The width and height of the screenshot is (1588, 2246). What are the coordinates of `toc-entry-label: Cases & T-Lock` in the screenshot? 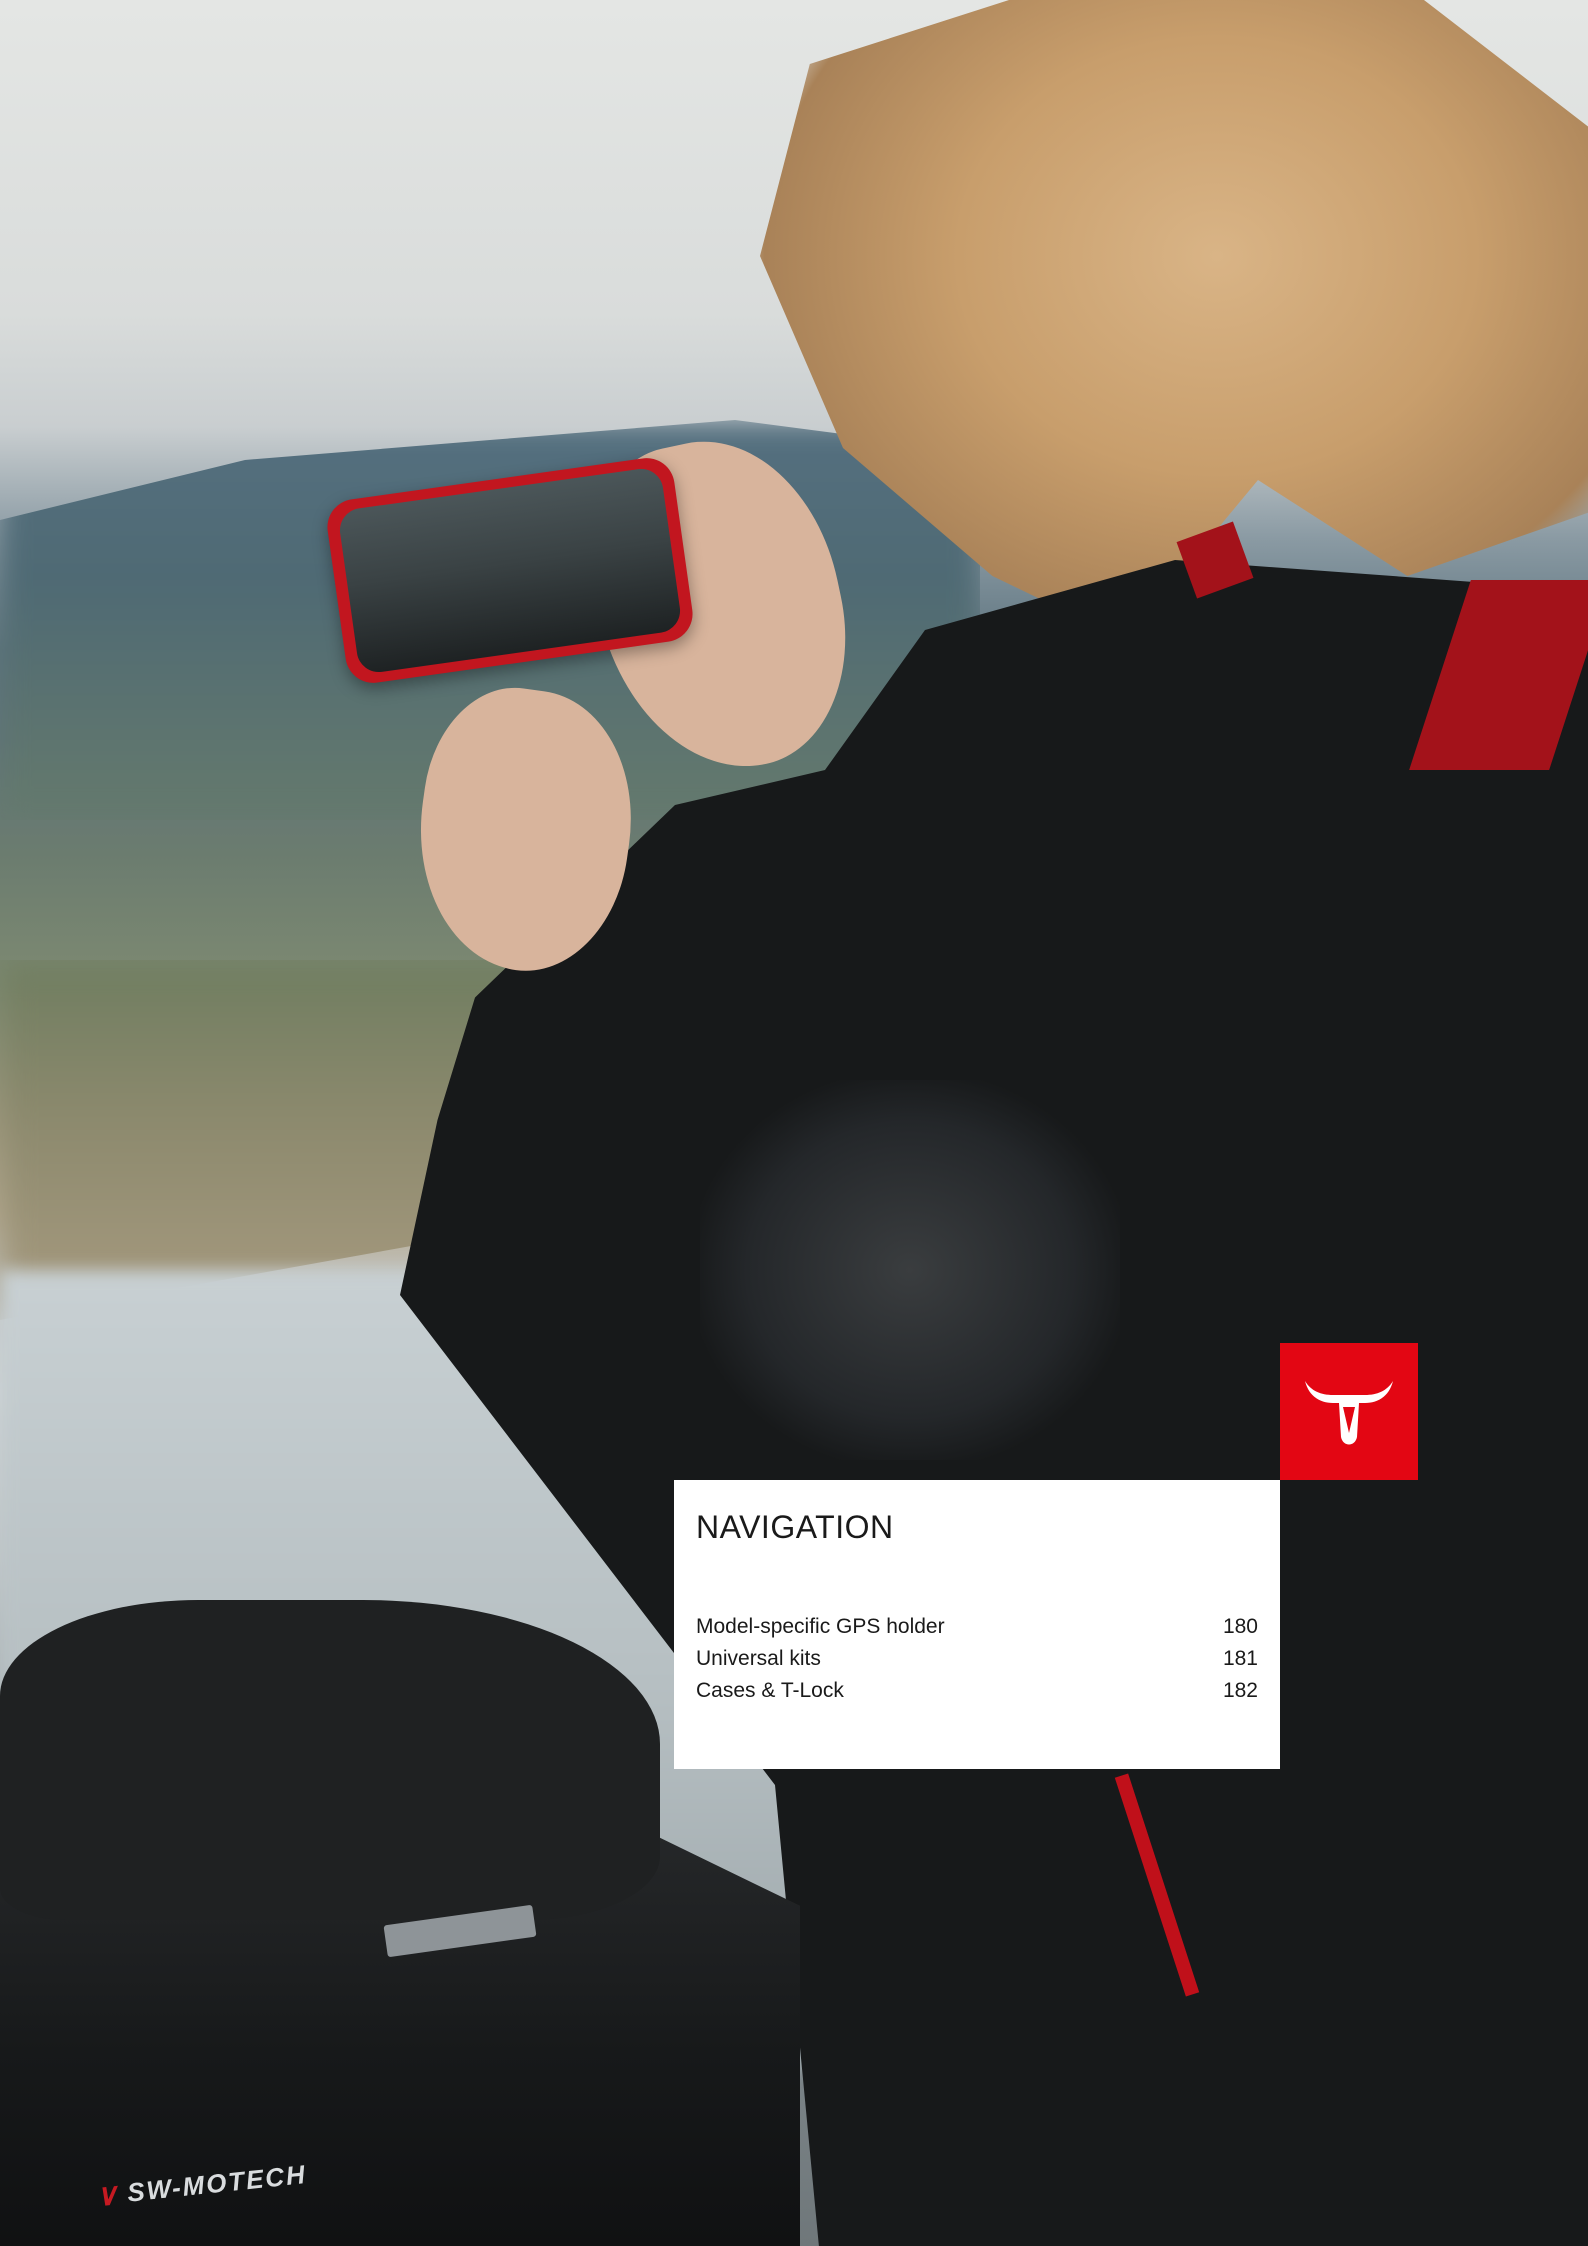 It's located at (770, 1691).